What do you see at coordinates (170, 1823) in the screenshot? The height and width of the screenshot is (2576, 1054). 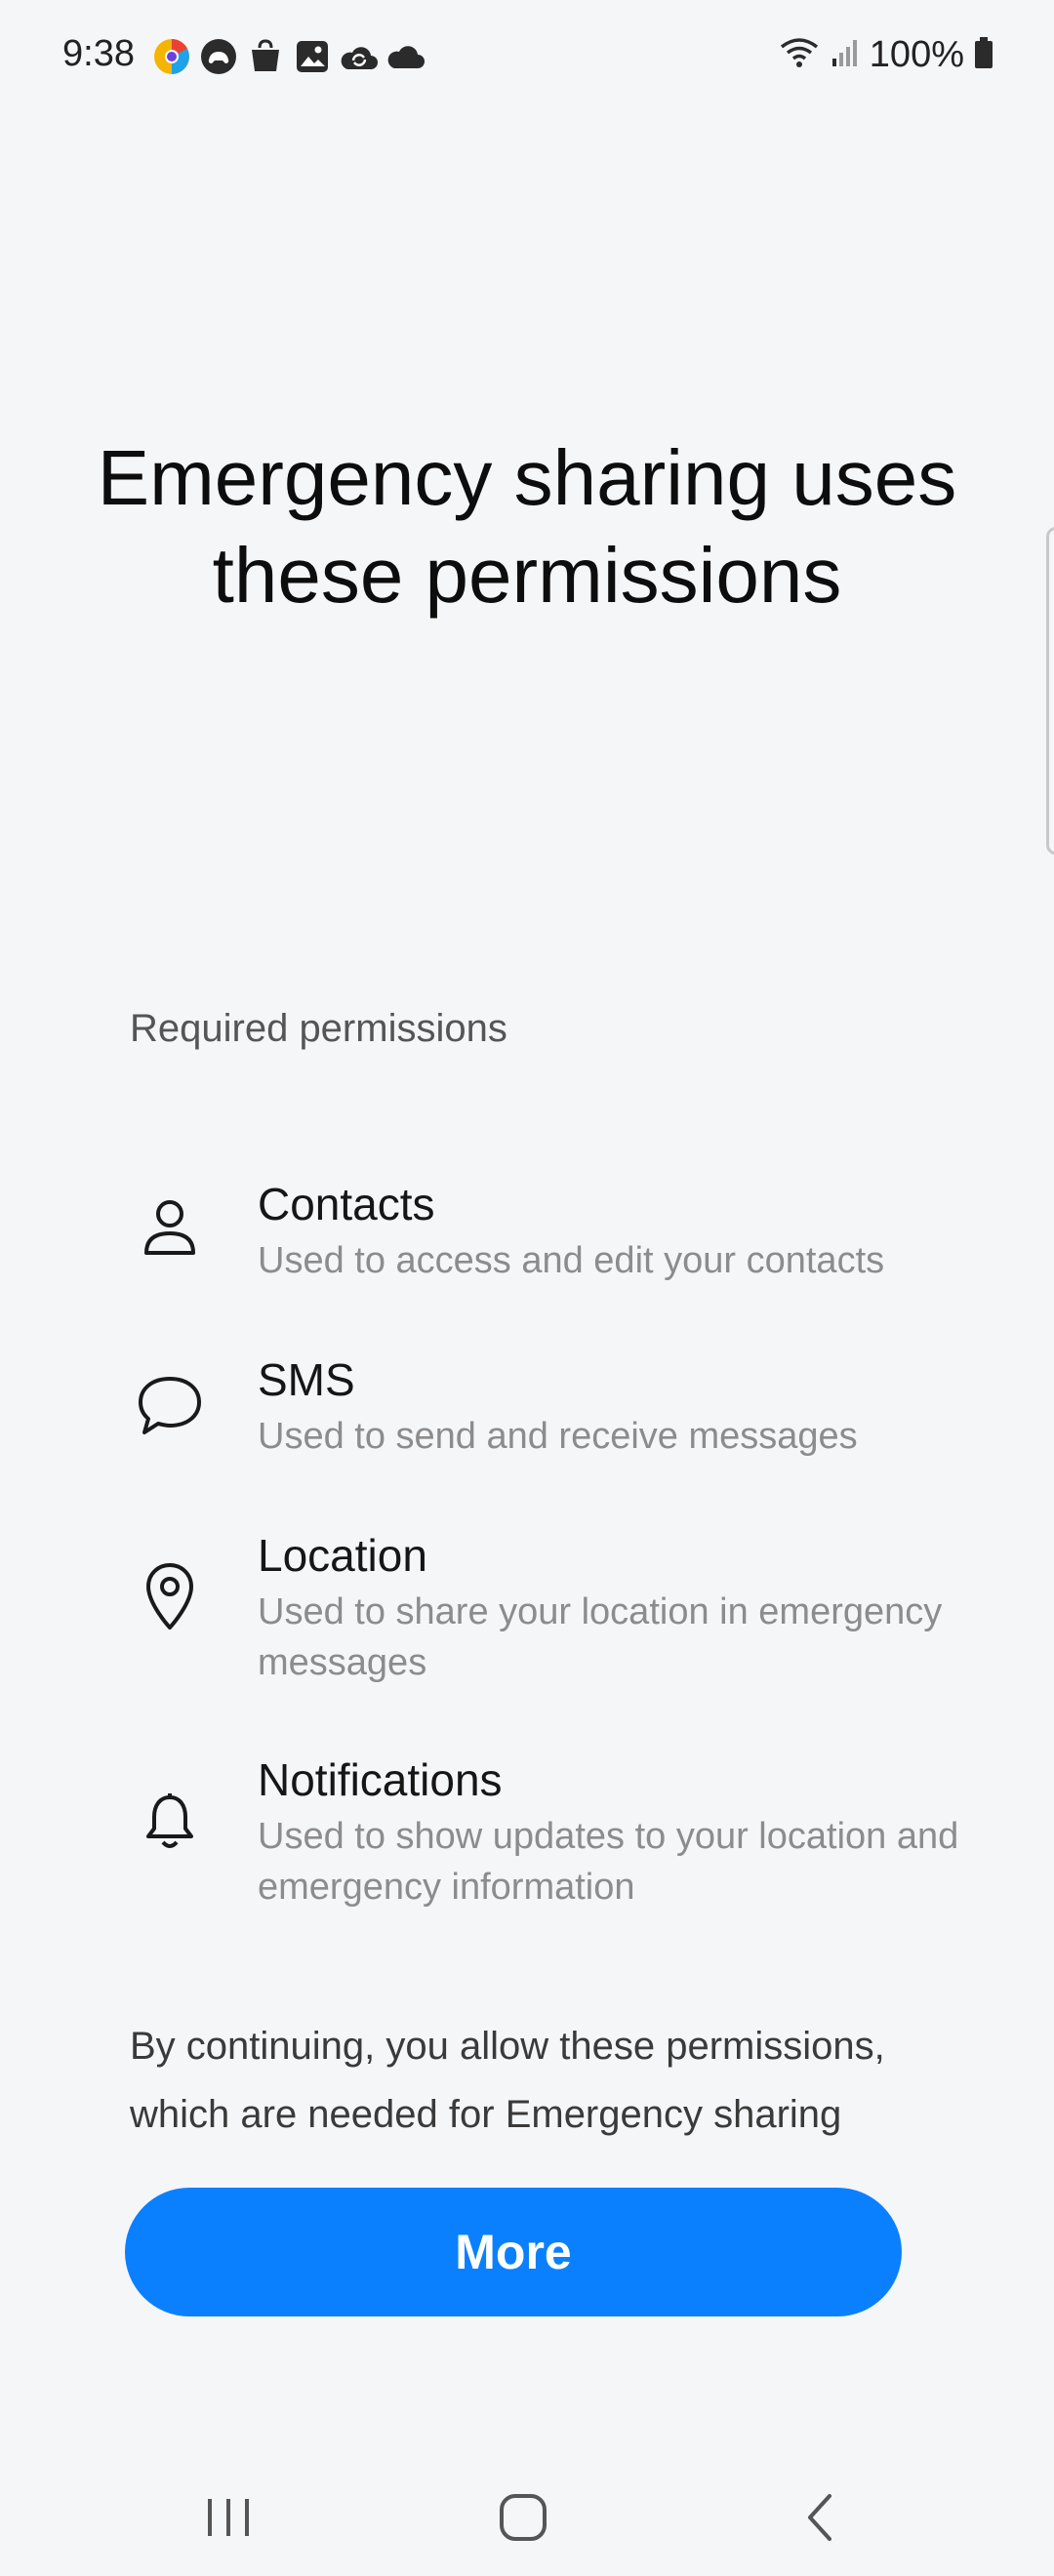 I see `bell-icon` at bounding box center [170, 1823].